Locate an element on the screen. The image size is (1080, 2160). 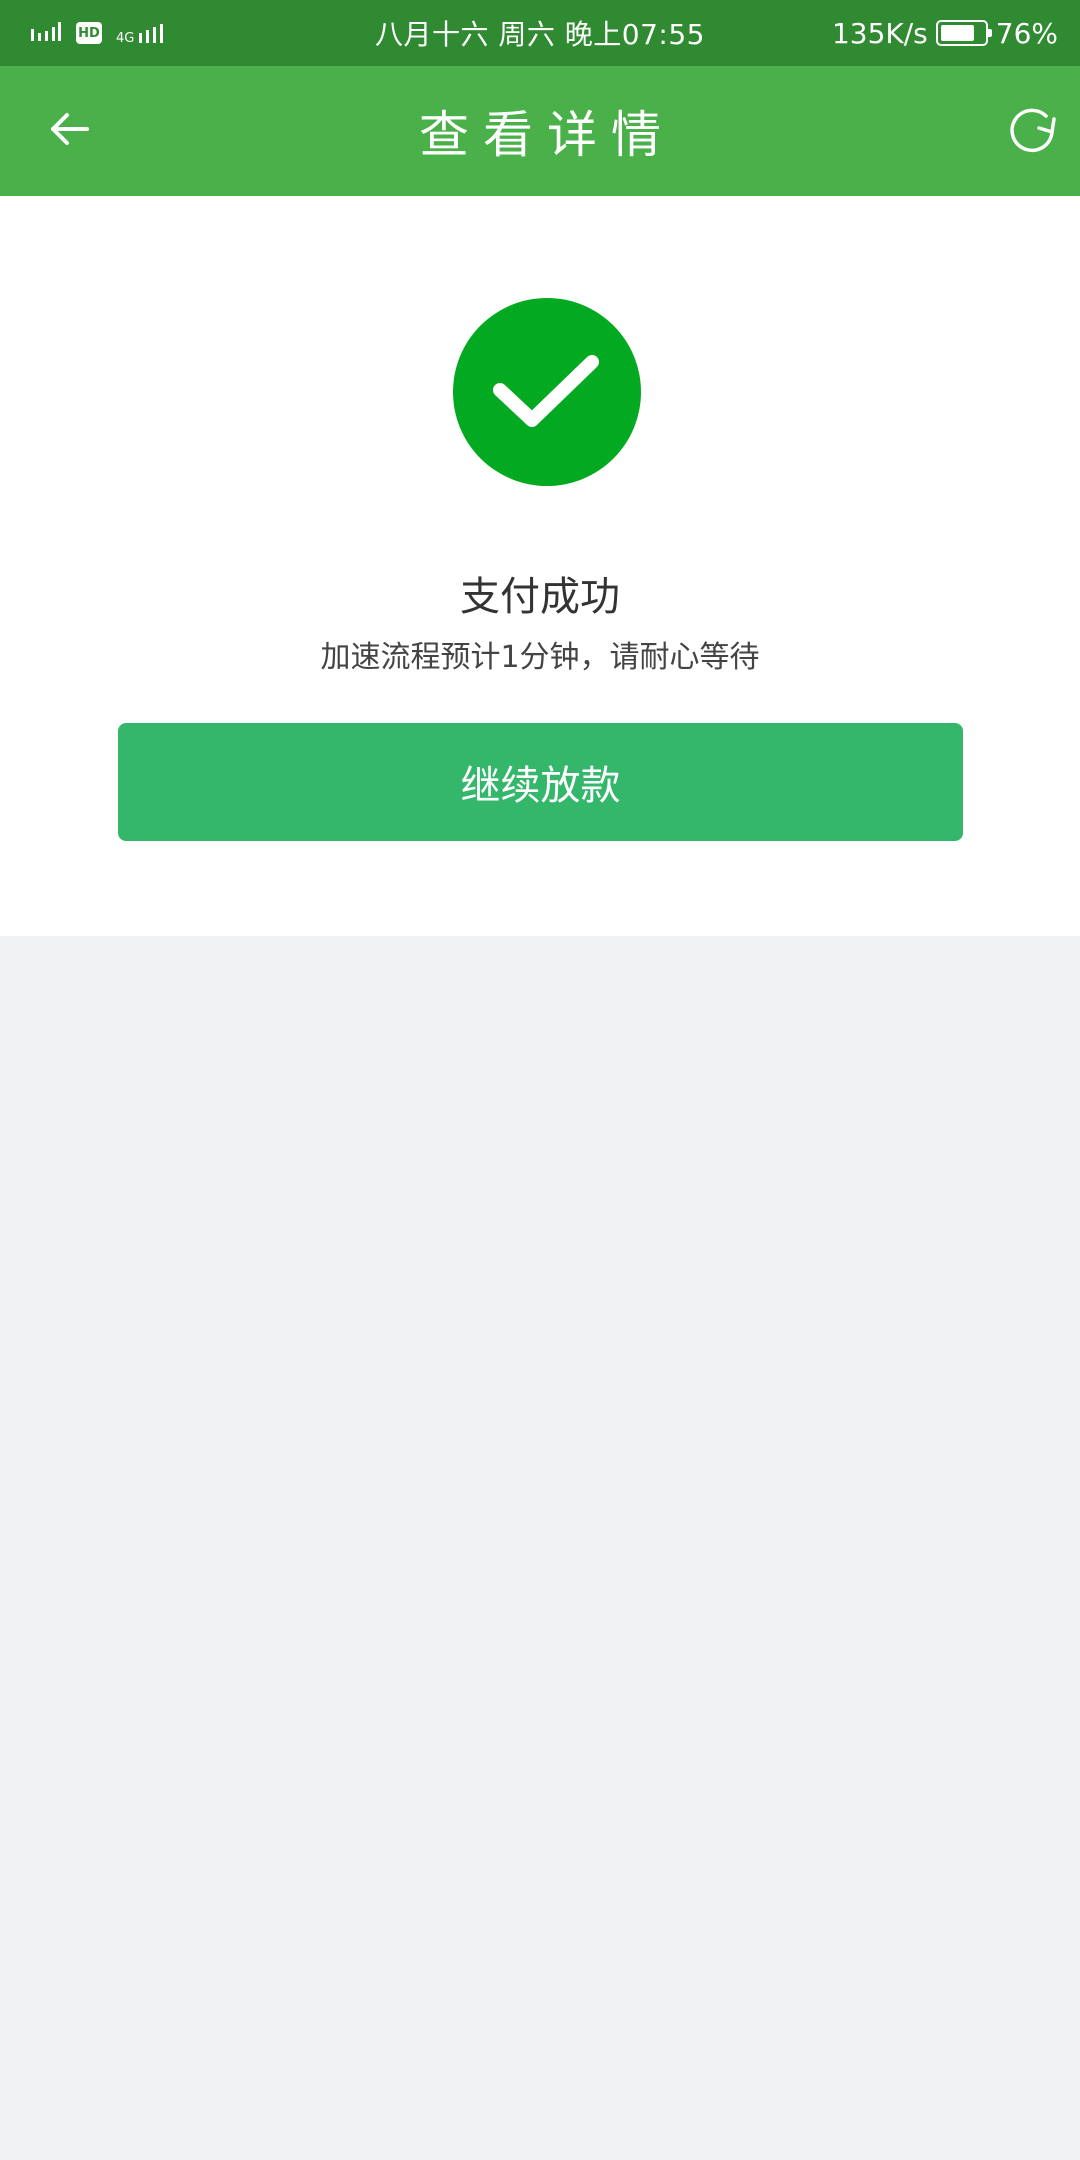
app-bar: 查看详情 is located at coordinates (540, 131).